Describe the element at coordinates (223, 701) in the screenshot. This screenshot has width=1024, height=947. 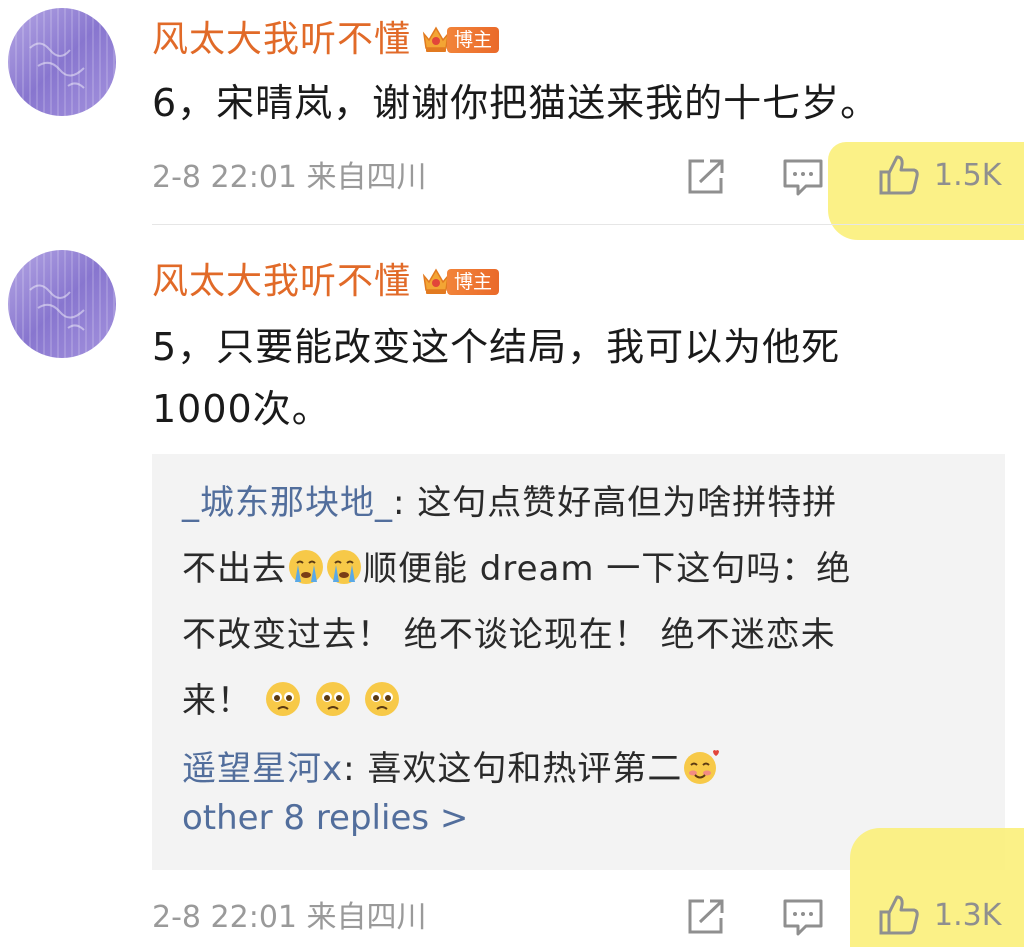
I see `reply-text: 来！` at that location.